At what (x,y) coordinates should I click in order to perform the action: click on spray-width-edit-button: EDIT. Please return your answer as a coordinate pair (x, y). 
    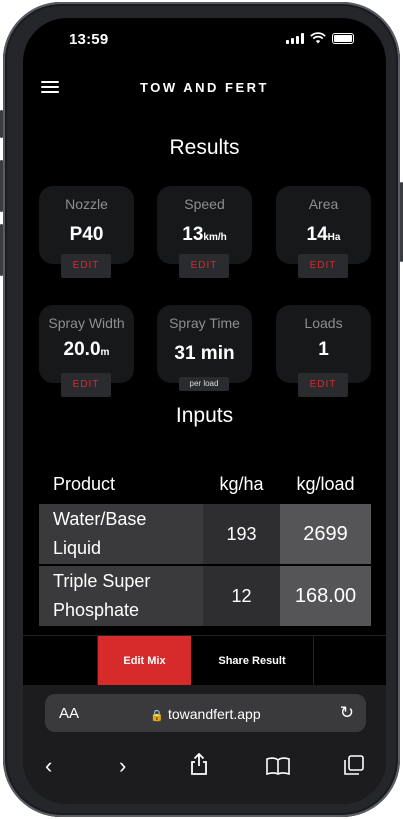
    Looking at the image, I should click on (86, 385).